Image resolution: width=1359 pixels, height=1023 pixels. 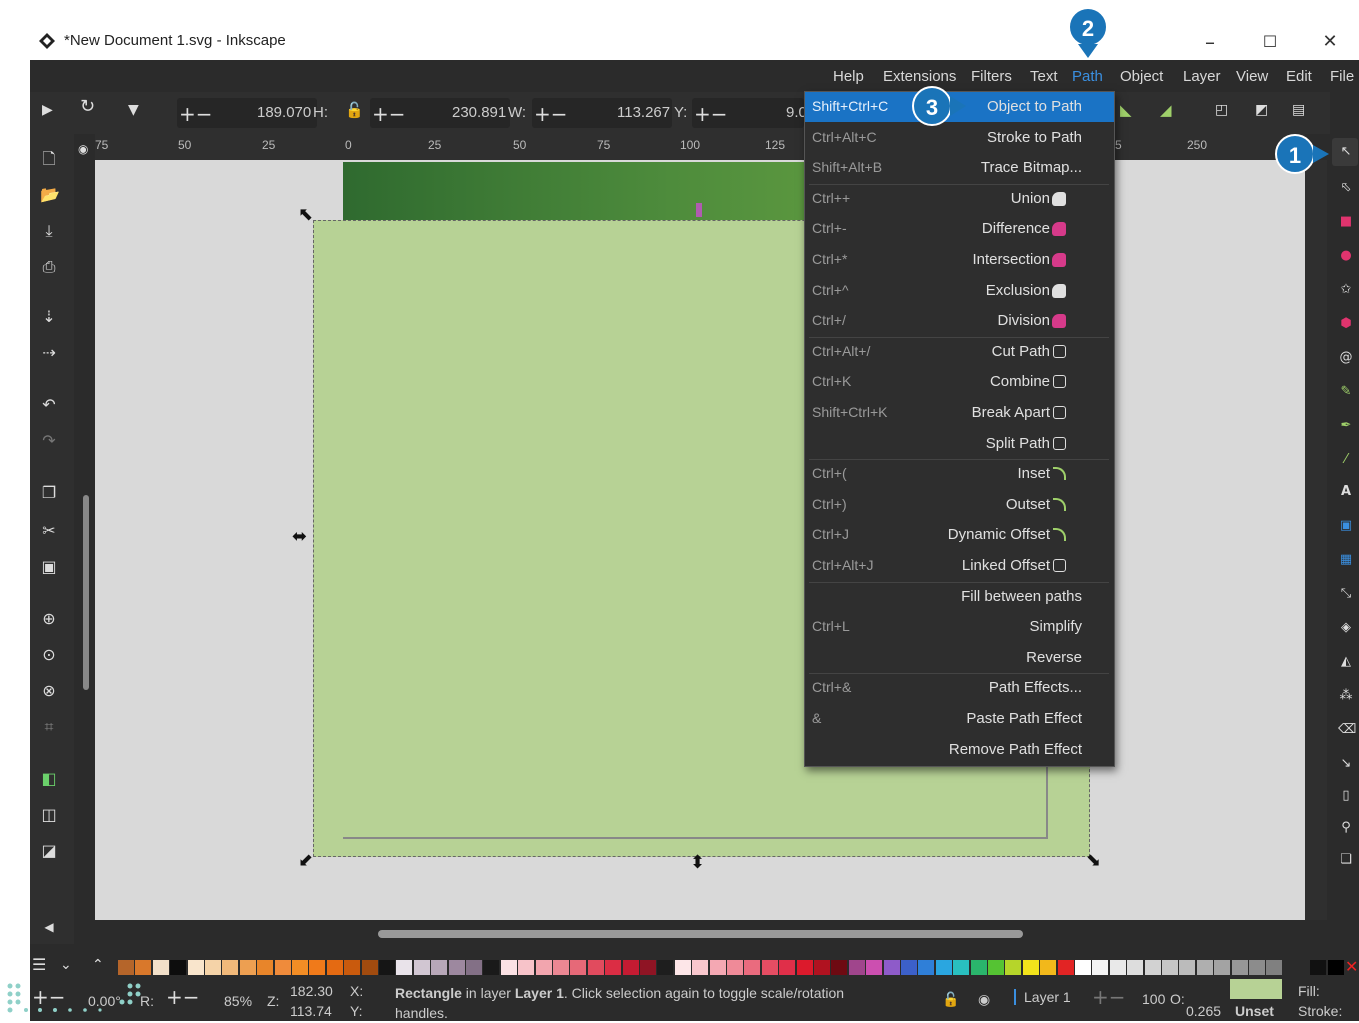 What do you see at coordinates (959, 535) in the screenshot?
I see `menu-item-dynamic-offset: Ctrl+J Dynamic Offset` at bounding box center [959, 535].